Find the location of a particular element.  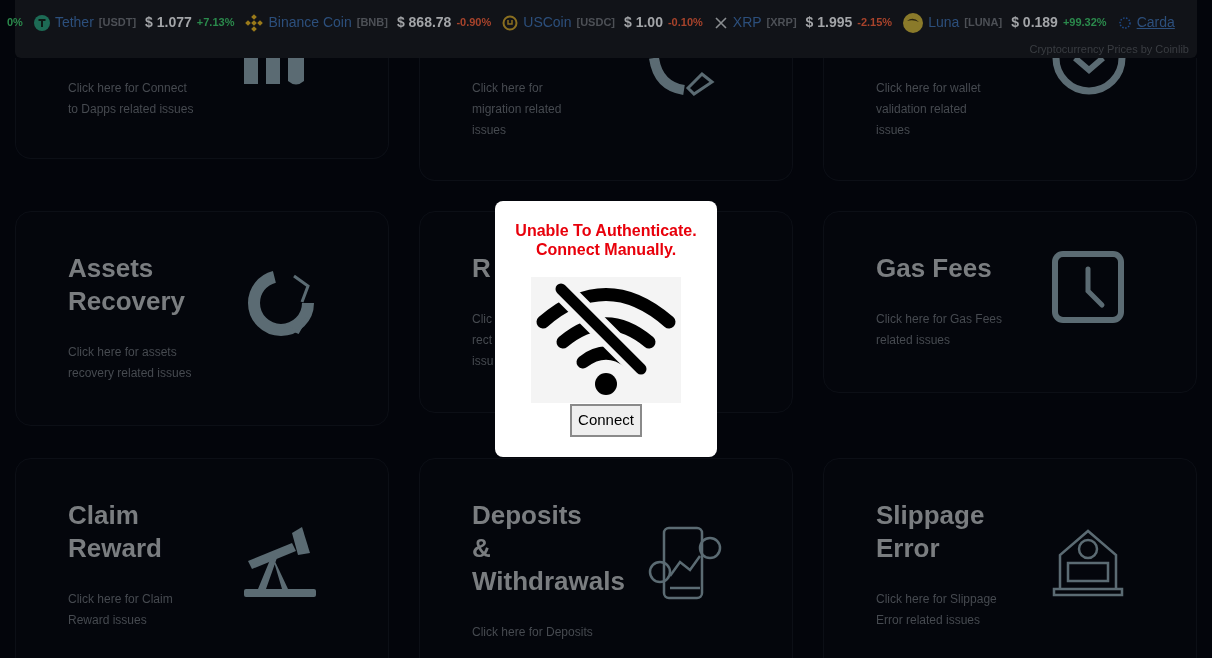

card-description: Click here for Deposits is located at coordinates (533, 632).